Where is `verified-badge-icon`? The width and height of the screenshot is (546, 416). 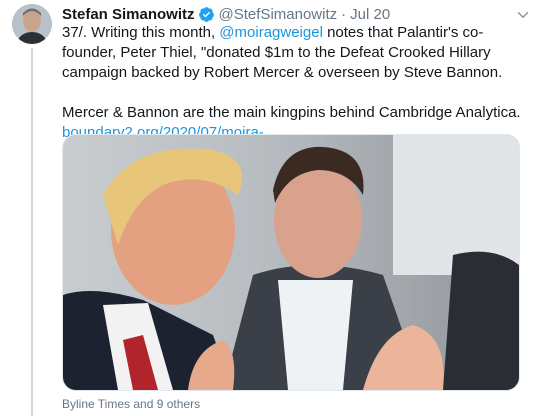 verified-badge-icon is located at coordinates (206, 14).